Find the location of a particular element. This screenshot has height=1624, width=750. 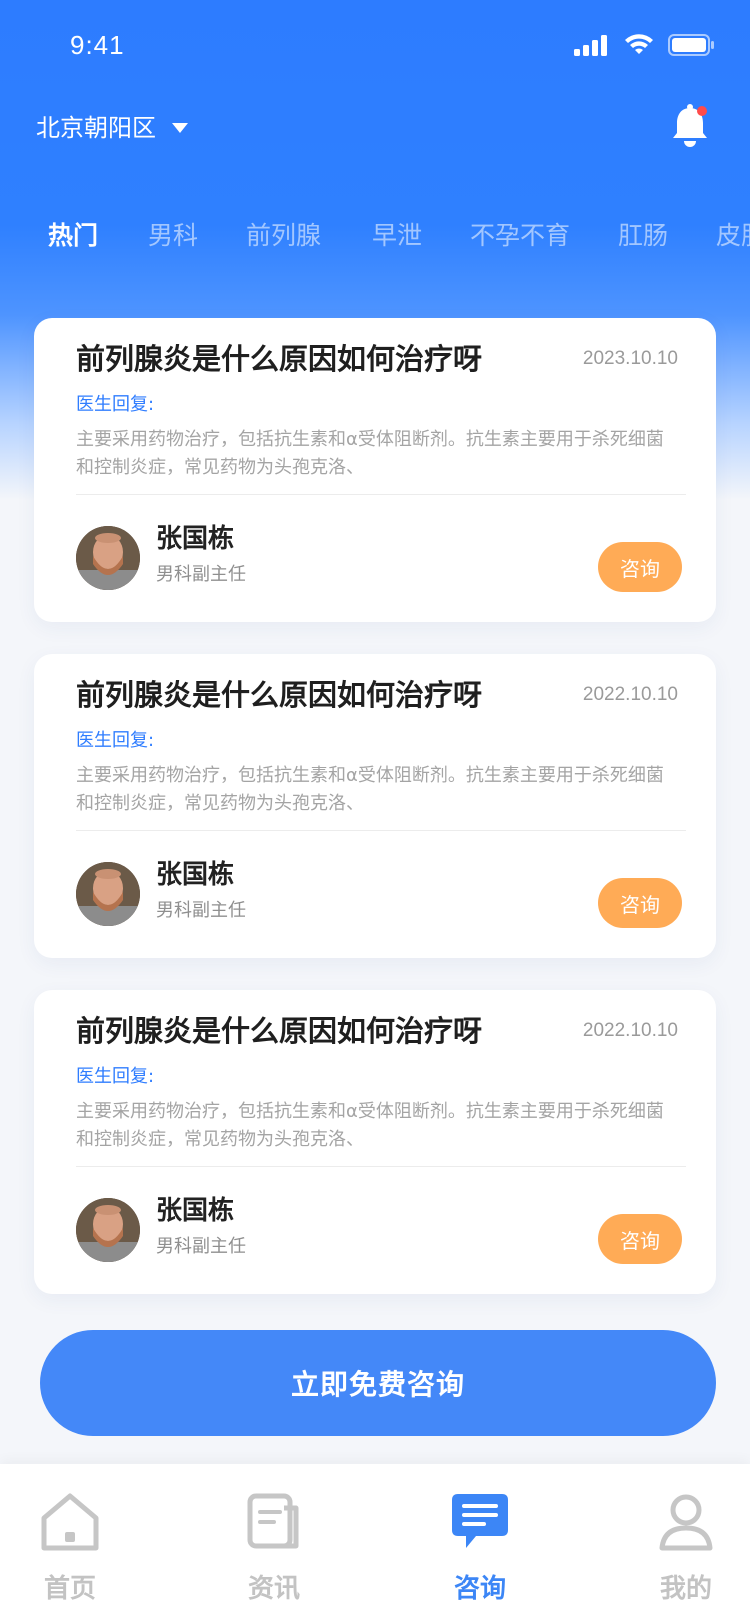

tabbar-label: 首页 is located at coordinates (69, 1589).